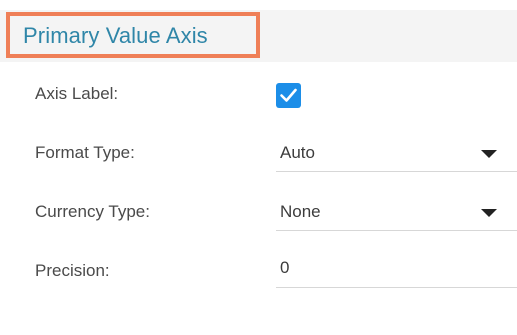 This screenshot has width=517, height=335. What do you see at coordinates (72, 270) in the screenshot?
I see `precision-label: Precision:` at bounding box center [72, 270].